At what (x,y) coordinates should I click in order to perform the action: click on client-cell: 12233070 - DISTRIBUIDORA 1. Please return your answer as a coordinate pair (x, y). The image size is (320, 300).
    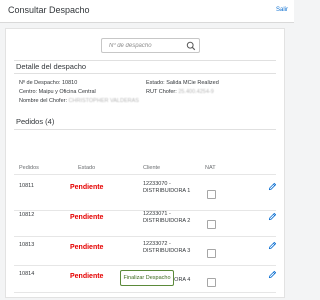
    Looking at the image, I should click on (166, 188).